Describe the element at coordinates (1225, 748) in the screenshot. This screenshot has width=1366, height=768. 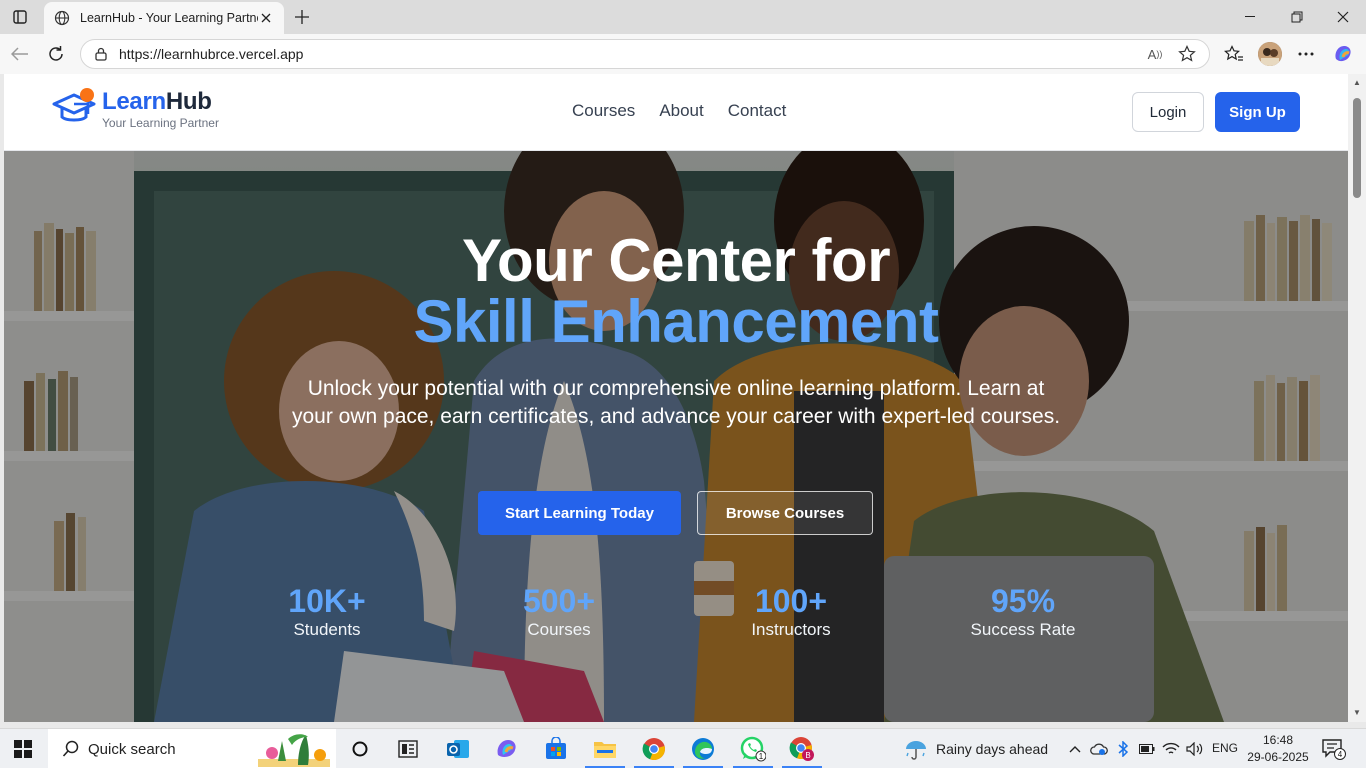
I see `input-language: ENG` at that location.